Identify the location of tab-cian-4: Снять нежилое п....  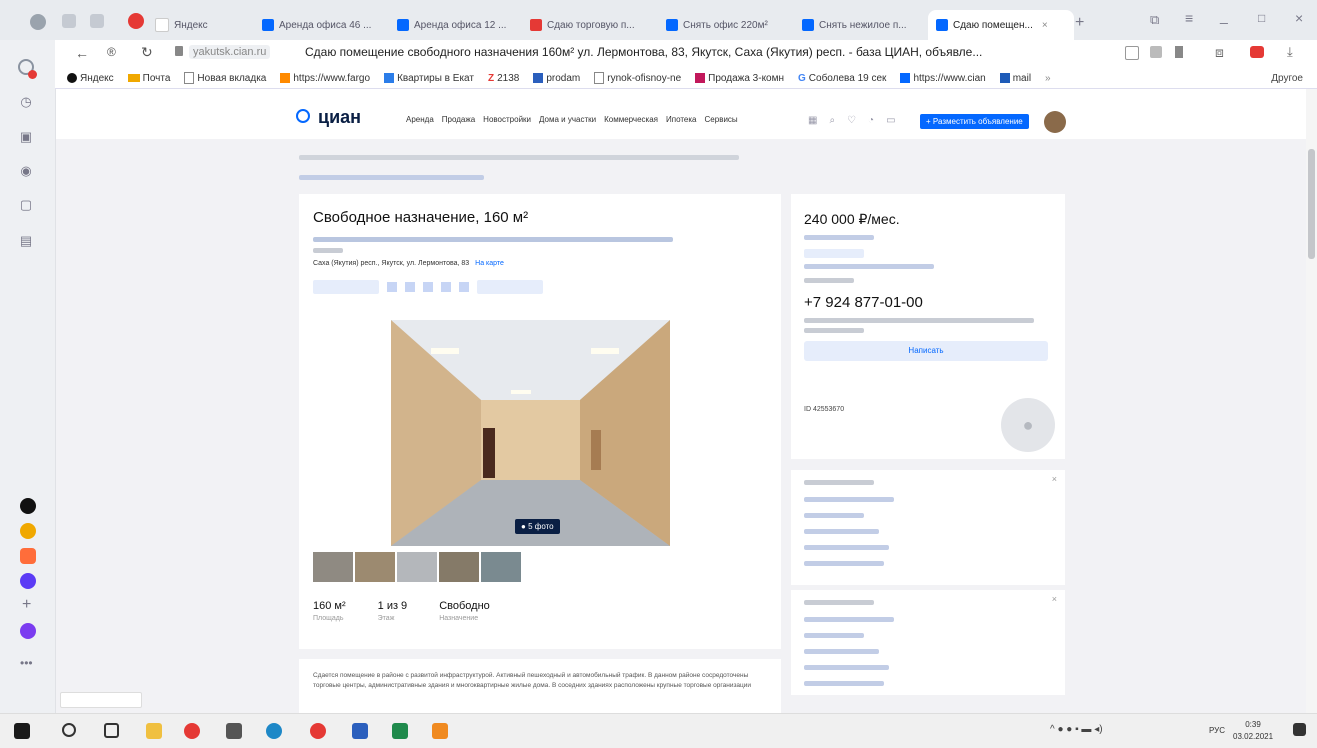
(859, 25).